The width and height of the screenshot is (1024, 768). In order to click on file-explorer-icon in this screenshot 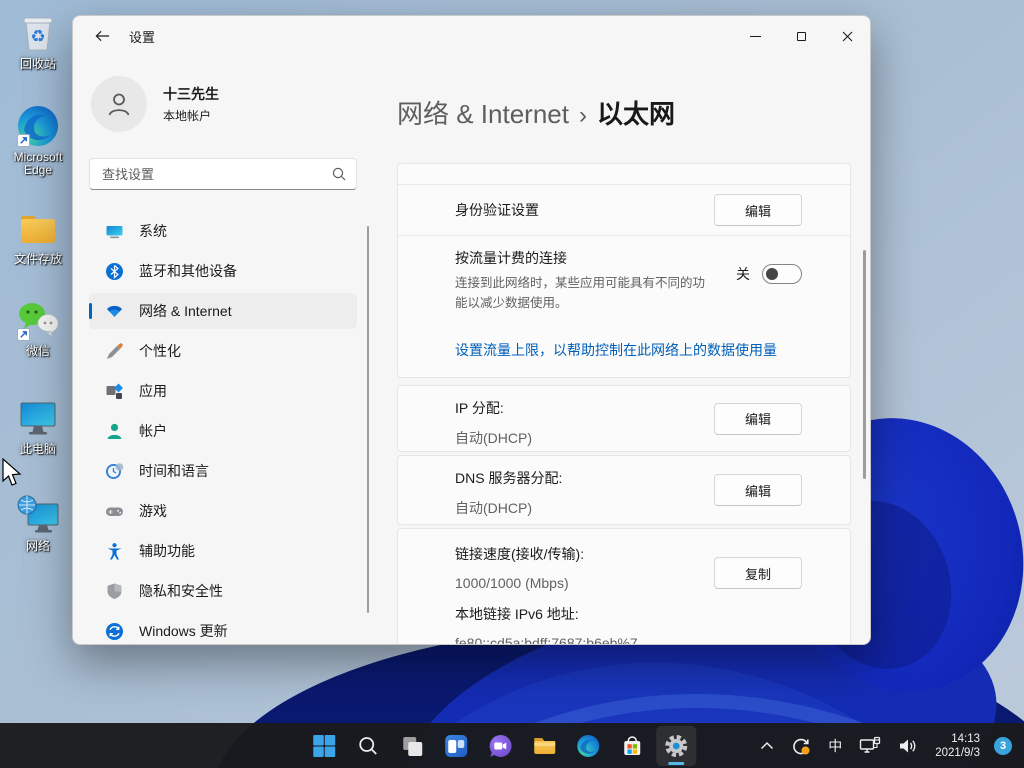, I will do `click(544, 746)`.